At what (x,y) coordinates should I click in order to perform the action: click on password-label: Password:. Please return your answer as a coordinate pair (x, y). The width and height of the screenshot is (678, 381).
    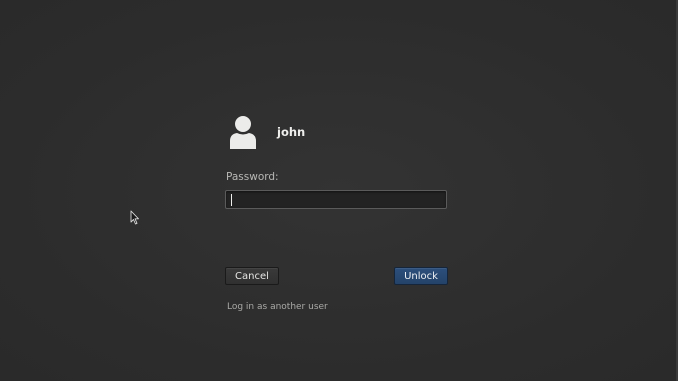
    Looking at the image, I should click on (252, 177).